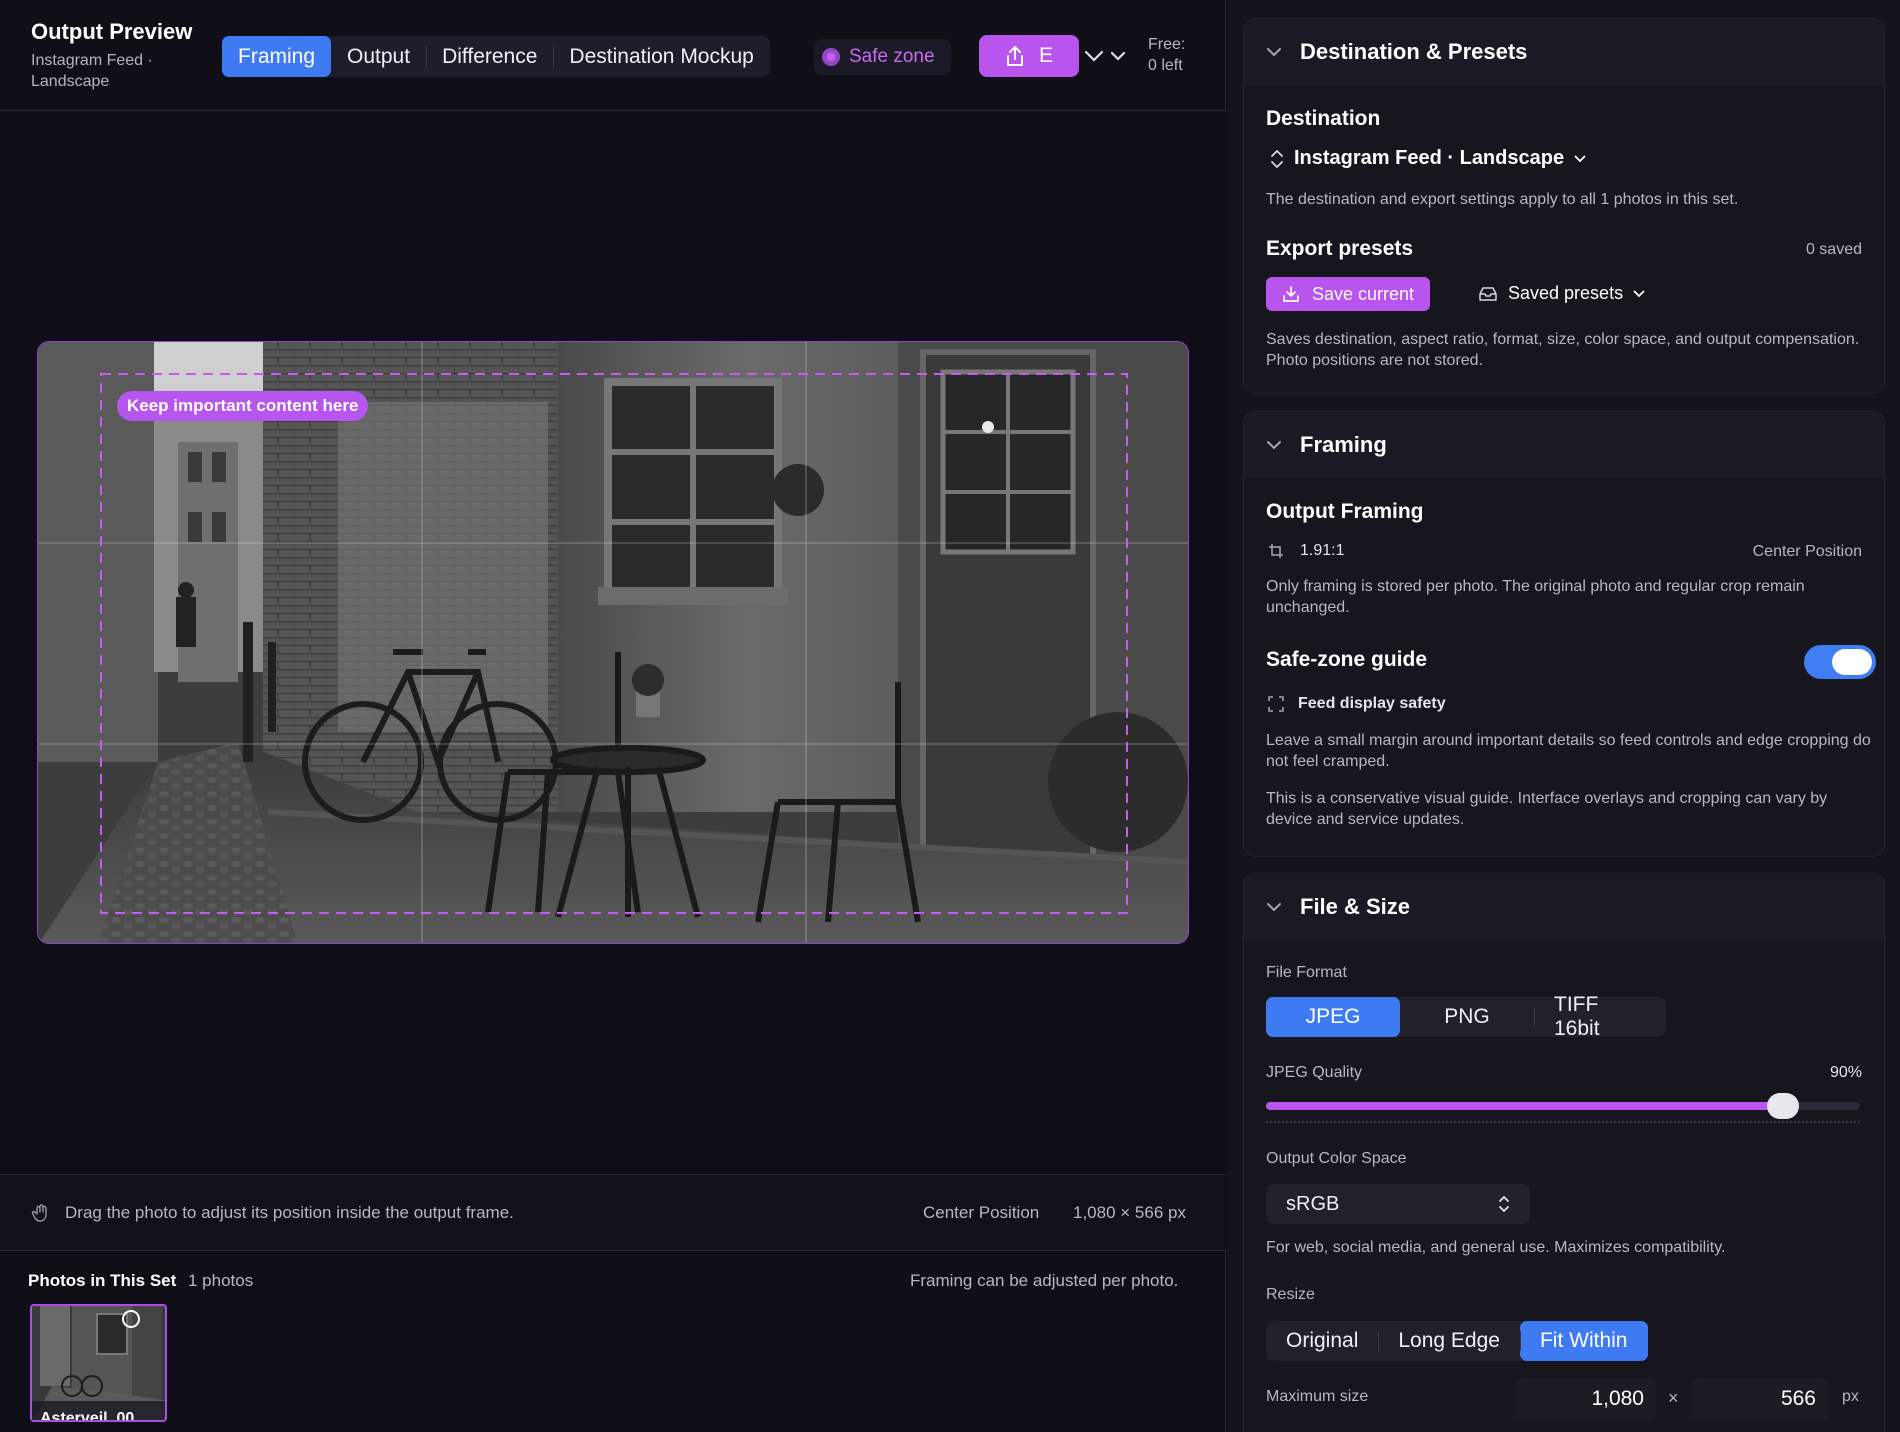 The image size is (1900, 1432). What do you see at coordinates (277, 56) in the screenshot?
I see `tab-framing: Framing` at bounding box center [277, 56].